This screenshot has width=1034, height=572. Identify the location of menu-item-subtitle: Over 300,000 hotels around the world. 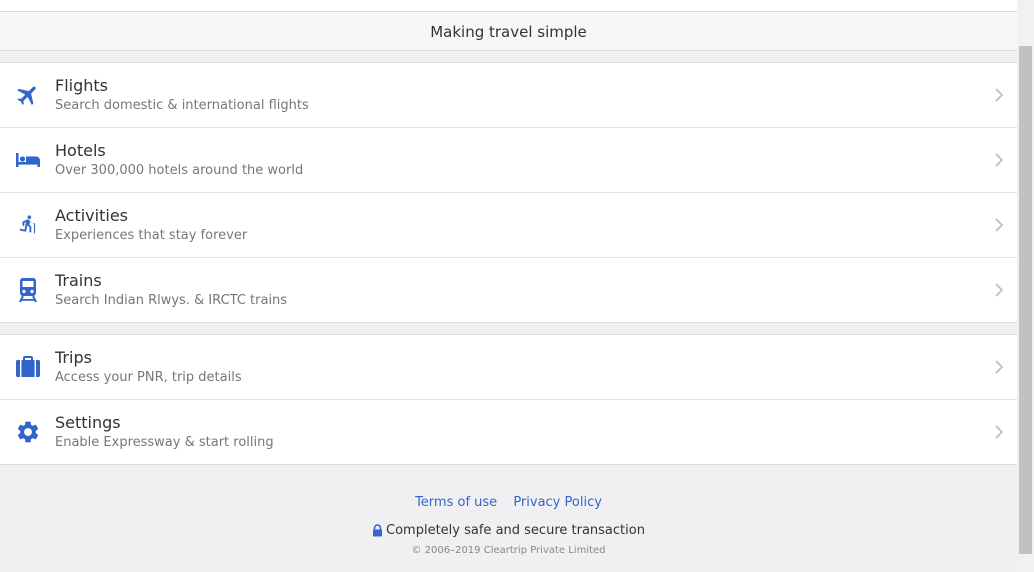
(179, 170).